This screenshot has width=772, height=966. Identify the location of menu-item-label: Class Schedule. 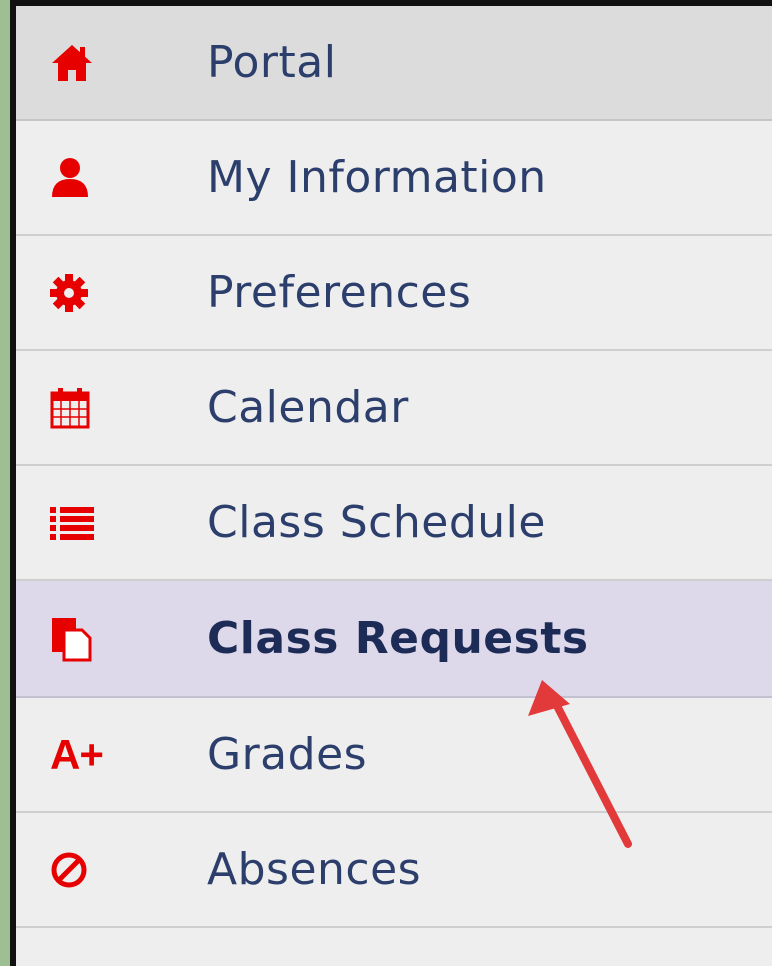
(376, 522).